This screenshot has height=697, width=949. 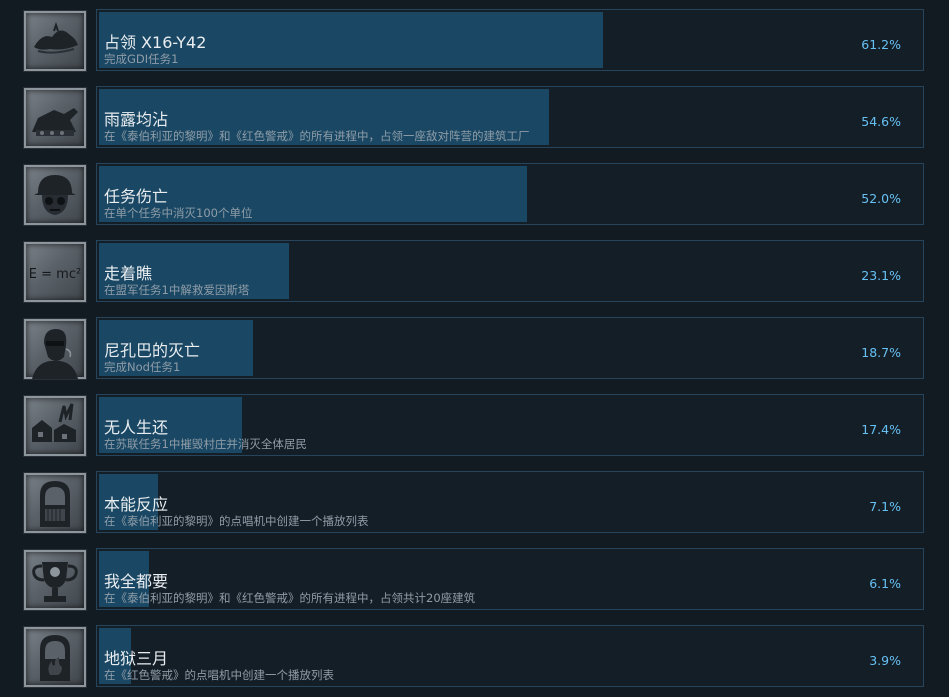 I want to click on achievement-row: 尼孔巴的灭亡 完成Nod任务1 18.7%, so click(x=474, y=344).